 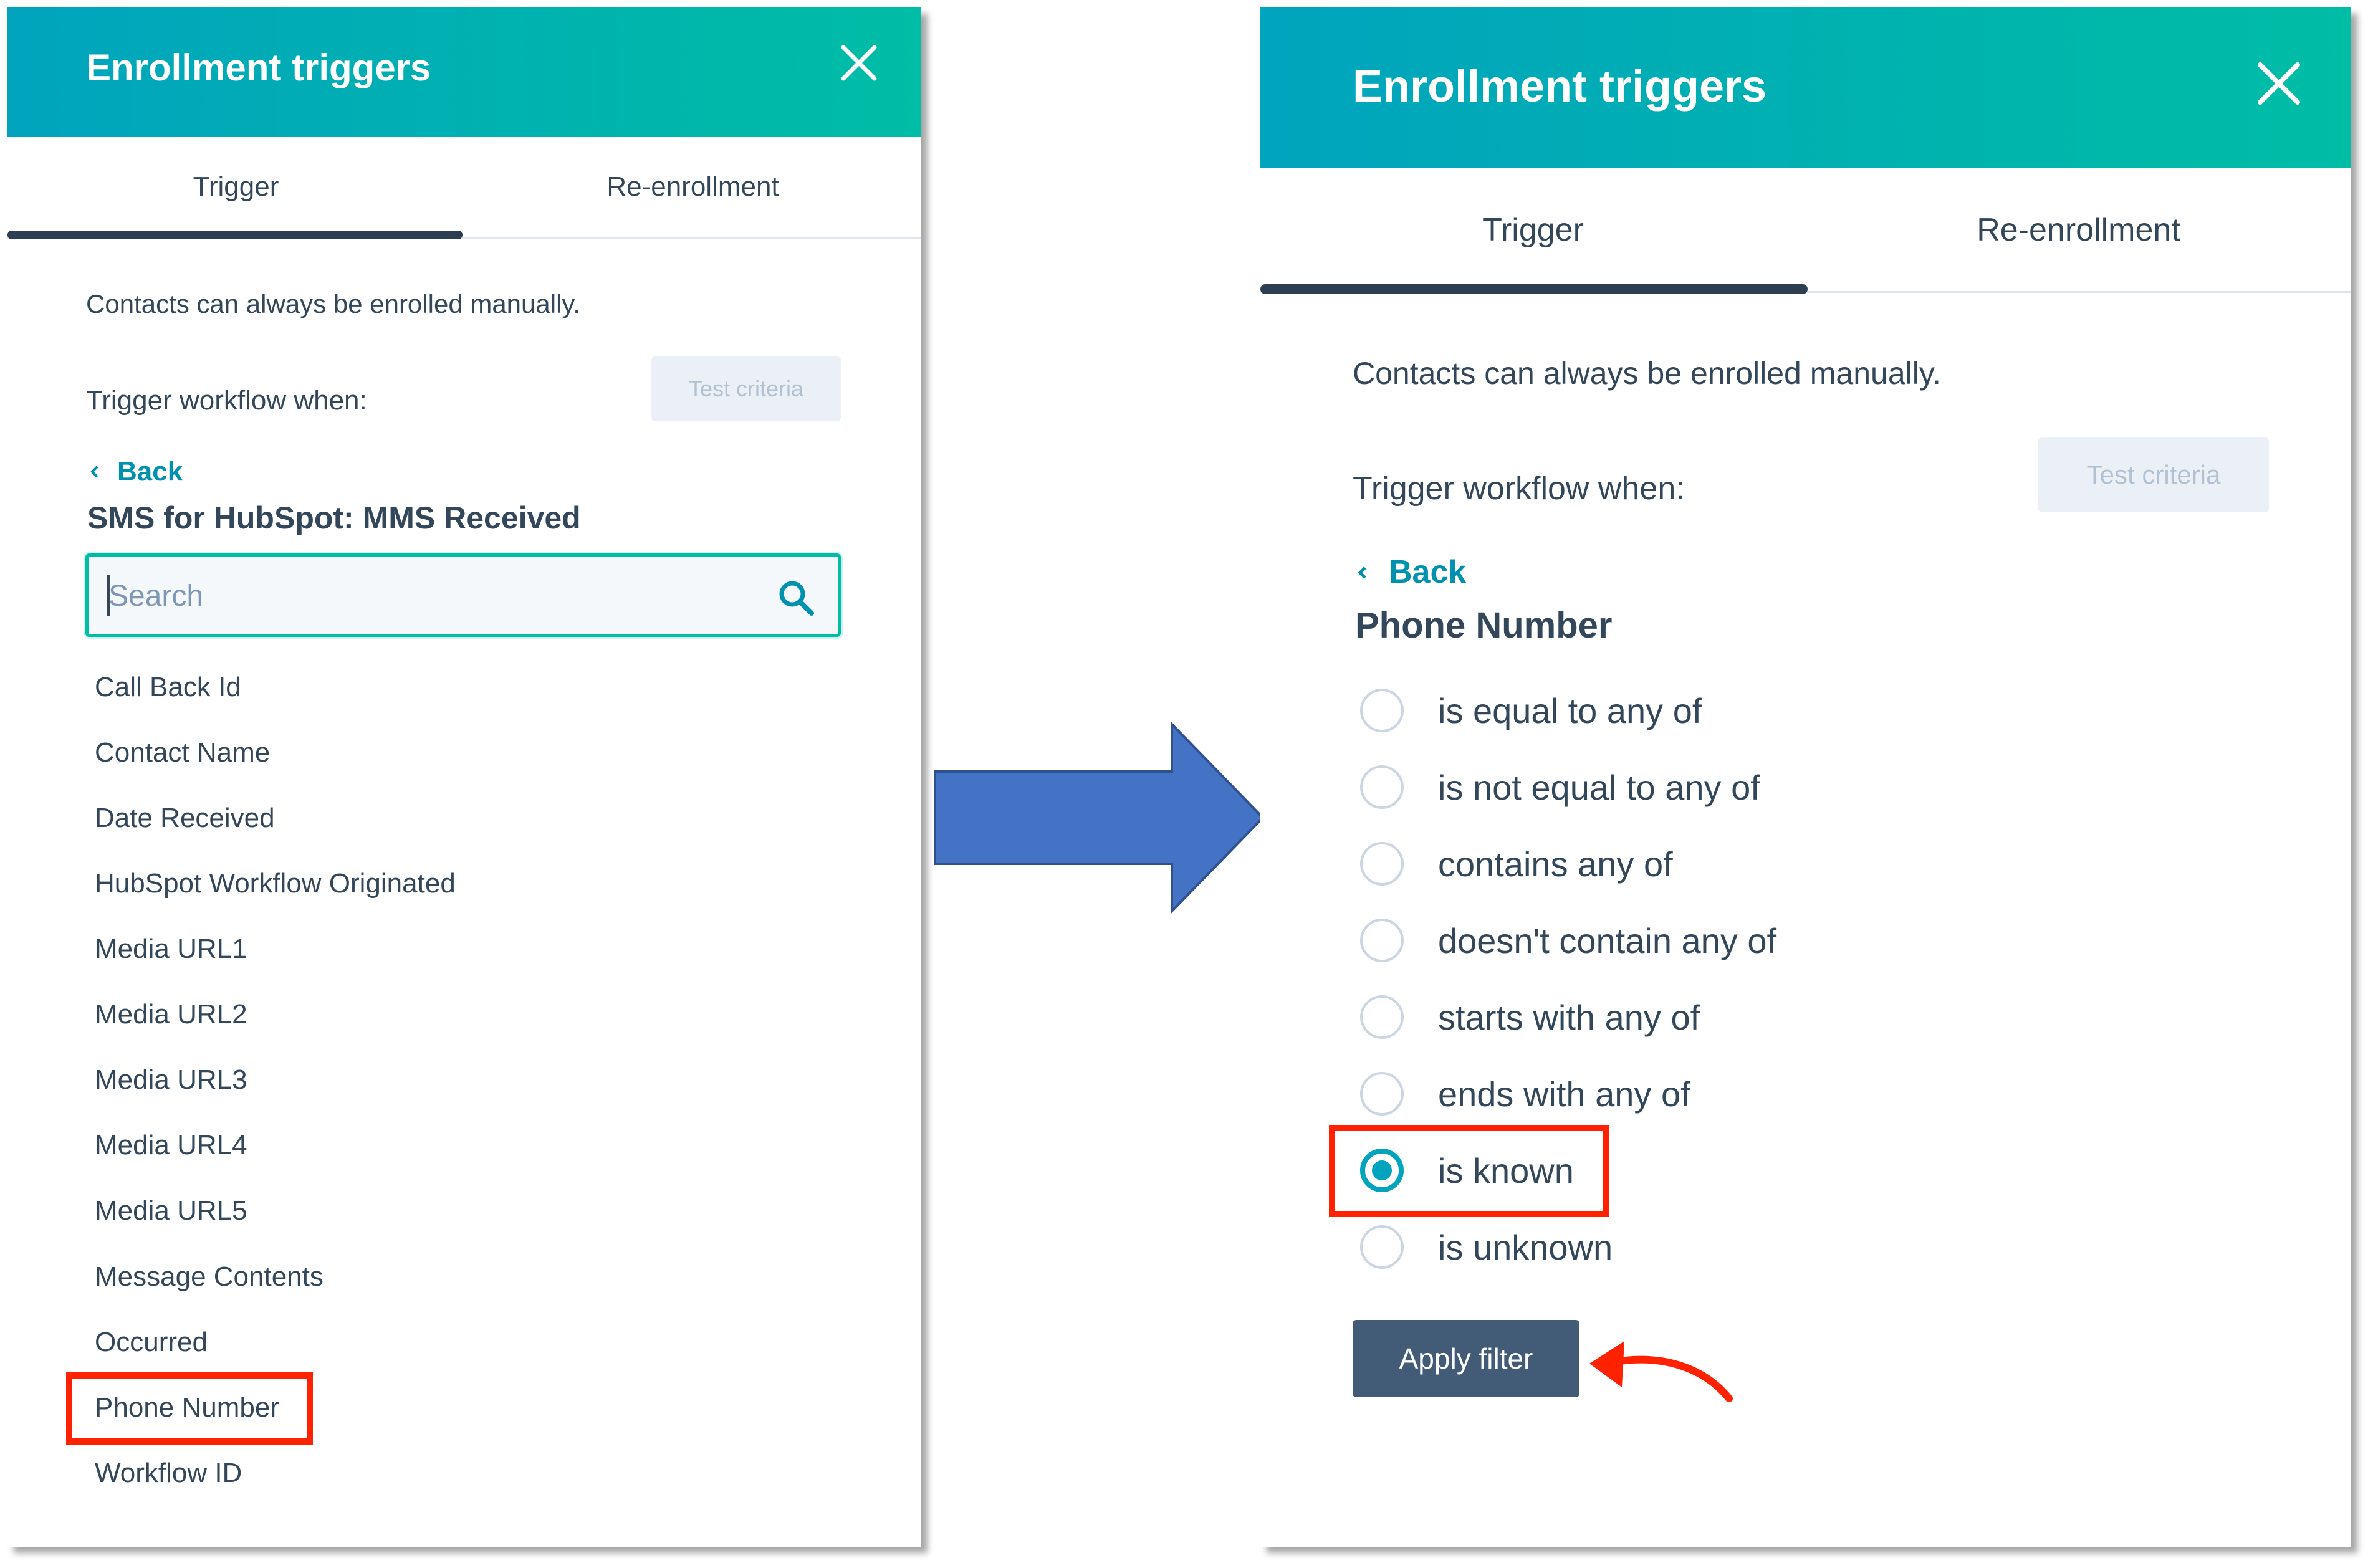 I want to click on operator-label: contains any of, so click(x=1556, y=864).